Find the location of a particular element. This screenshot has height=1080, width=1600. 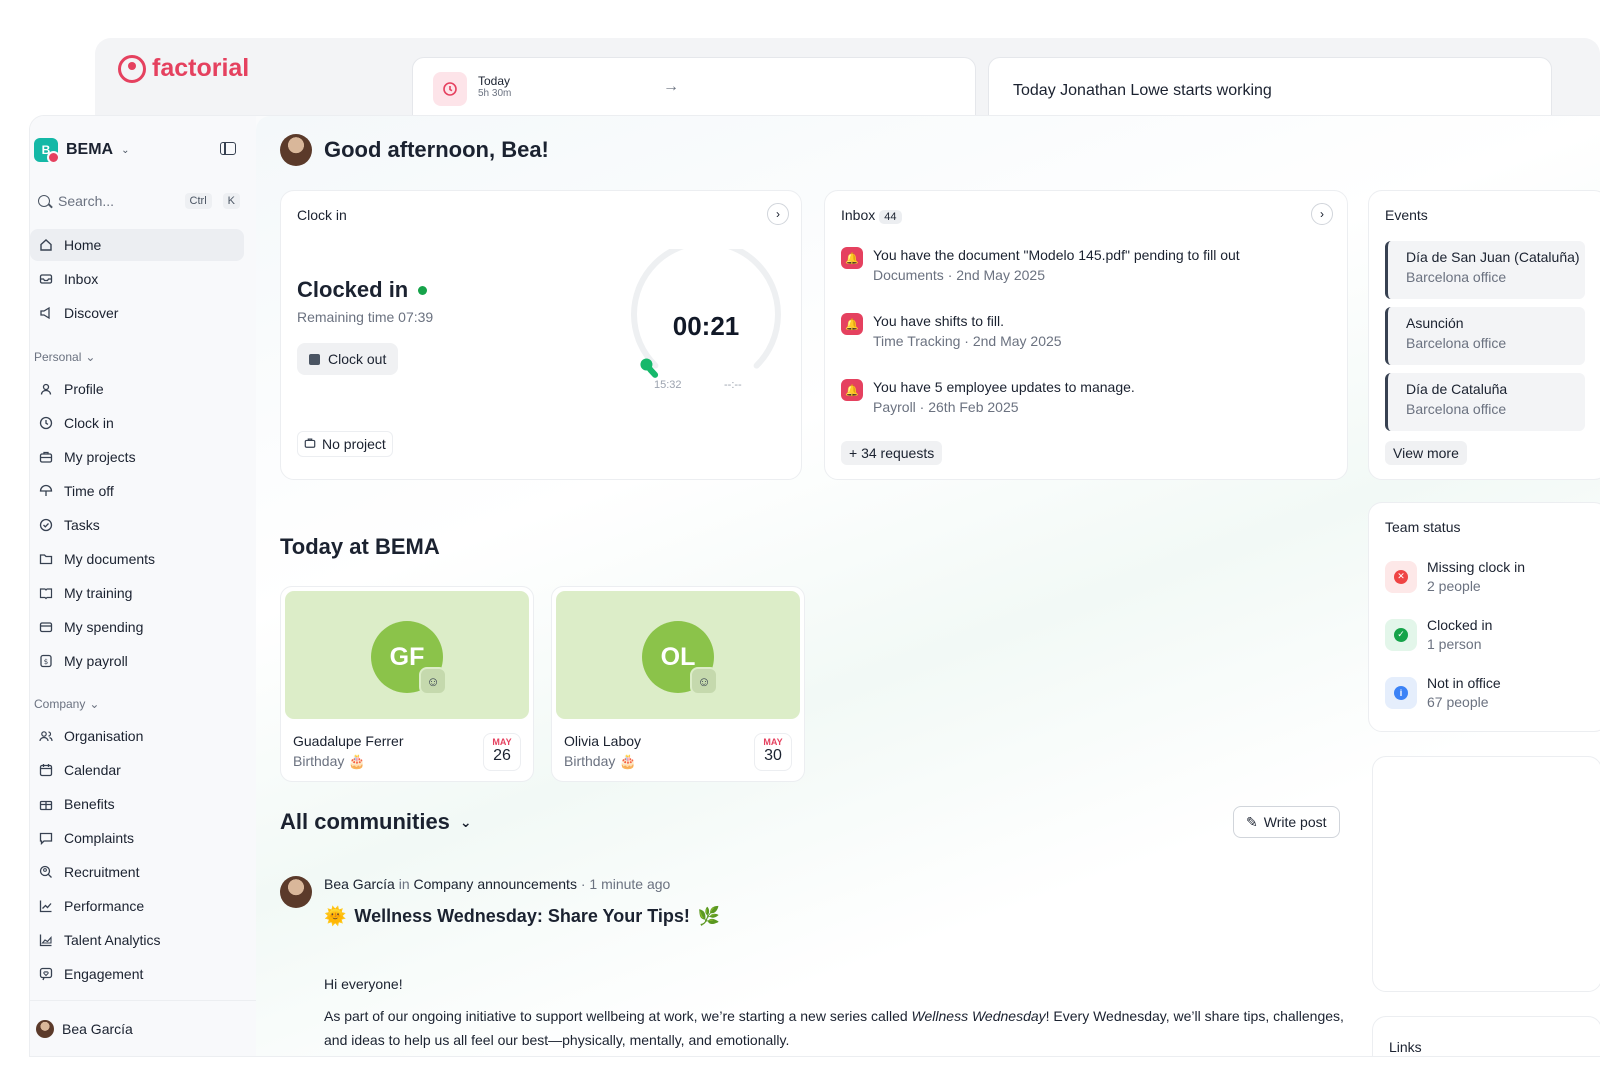

book-icon is located at coordinates (46, 593).